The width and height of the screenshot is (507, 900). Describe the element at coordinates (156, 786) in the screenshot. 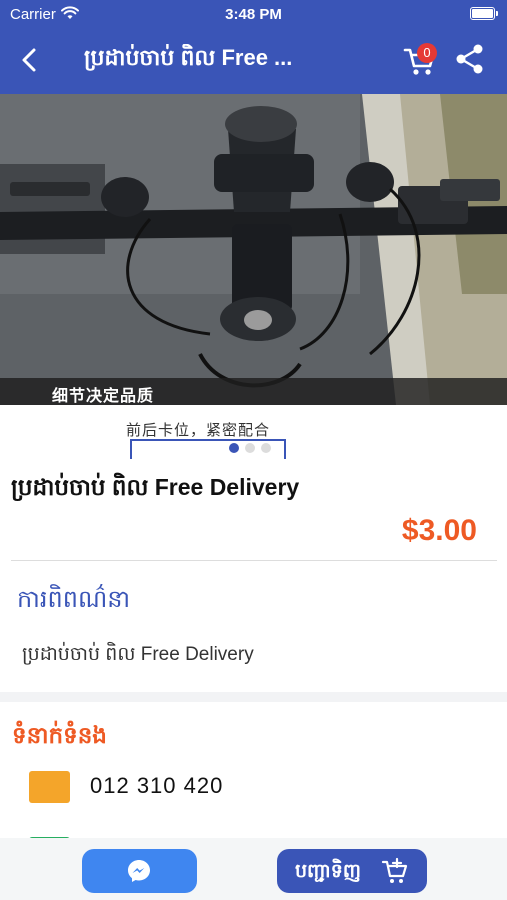

I see `contact-phone: 012 310 420` at that location.